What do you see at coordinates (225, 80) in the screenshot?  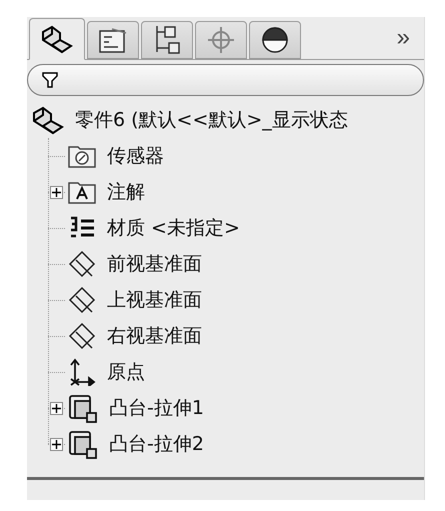 I see `filter-field` at bounding box center [225, 80].